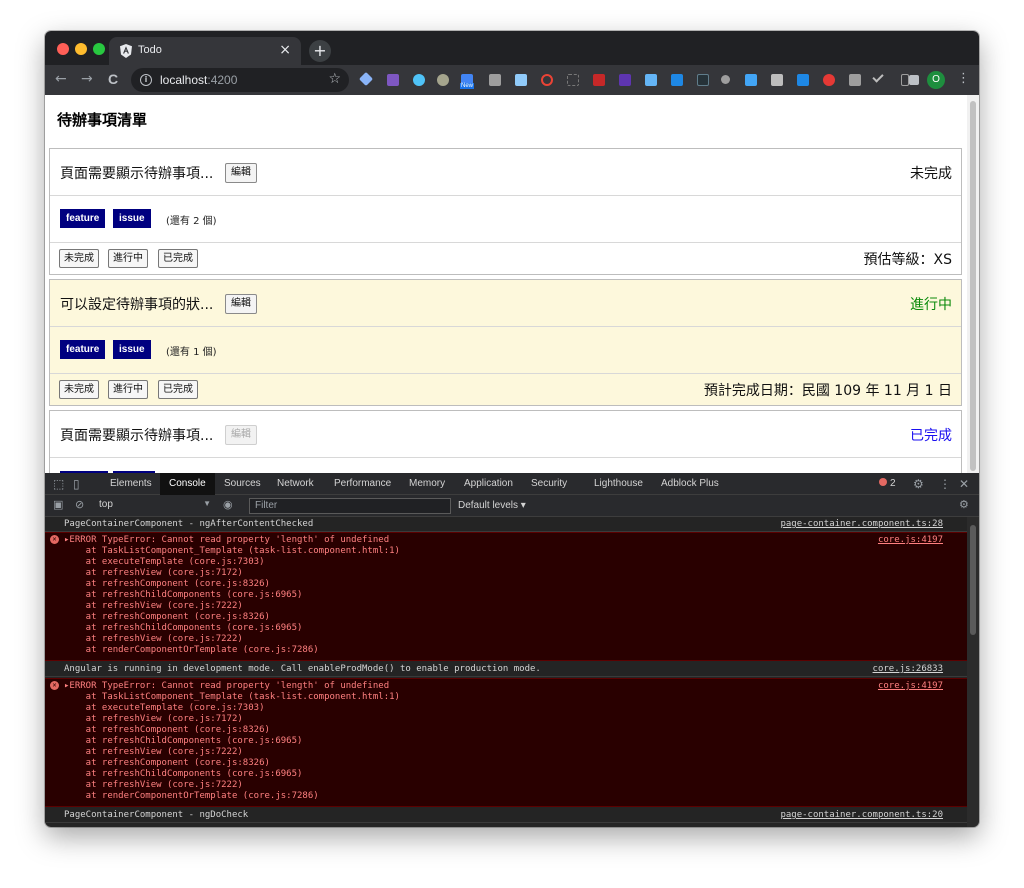  What do you see at coordinates (132, 349) in the screenshot?
I see `tag-issue: issue` at bounding box center [132, 349].